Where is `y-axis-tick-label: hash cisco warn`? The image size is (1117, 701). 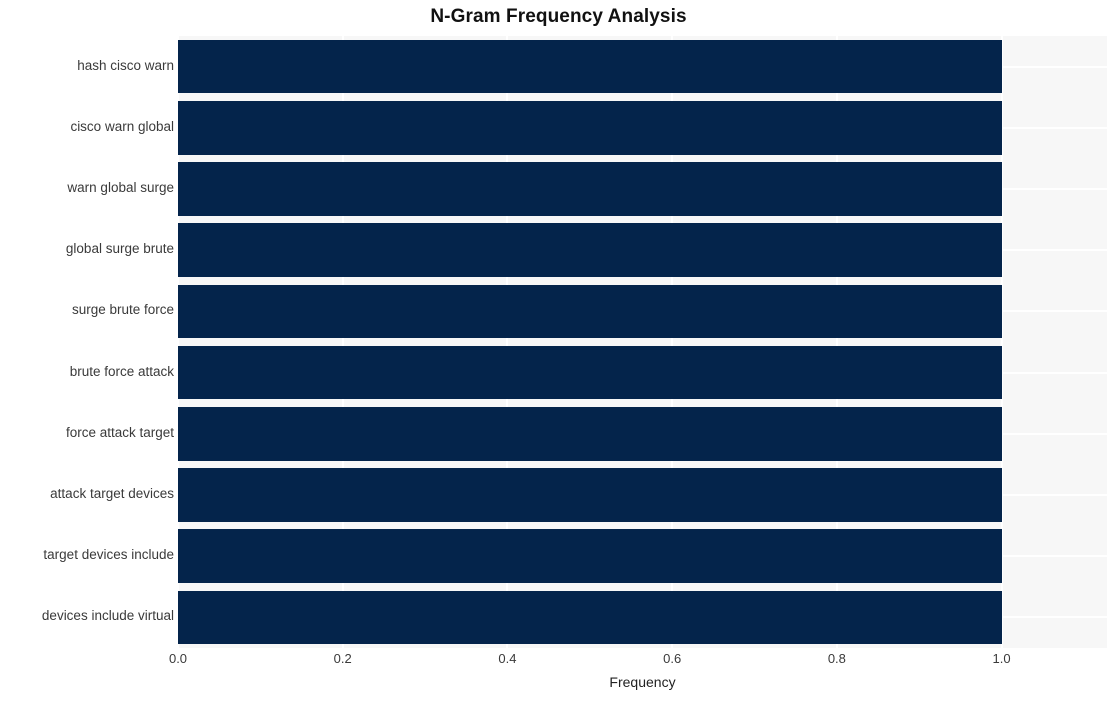 y-axis-tick-label: hash cisco warn is located at coordinates (125, 65).